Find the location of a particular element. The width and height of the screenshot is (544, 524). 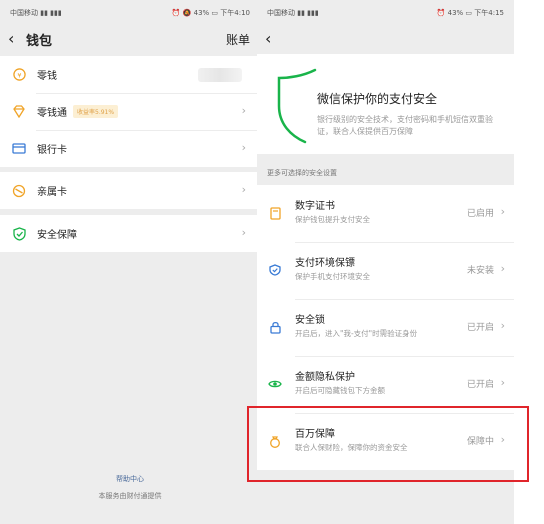

wallet-item-change-pass: 零钱通 收益率5.91% › is located at coordinates (130, 111).